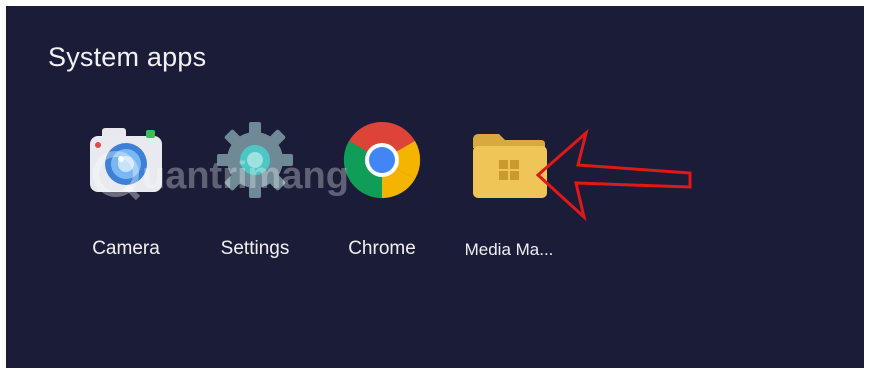 The width and height of the screenshot is (870, 374). What do you see at coordinates (126, 248) in the screenshot?
I see `app-label: Camera` at bounding box center [126, 248].